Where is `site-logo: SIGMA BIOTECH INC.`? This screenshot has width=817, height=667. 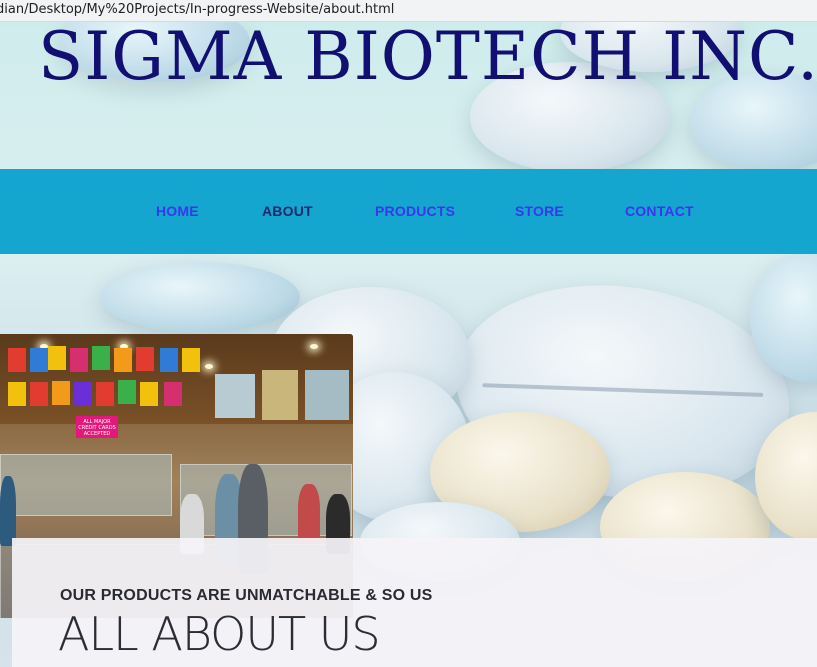 site-logo: SIGMA BIOTECH INC. is located at coordinates (427, 57).